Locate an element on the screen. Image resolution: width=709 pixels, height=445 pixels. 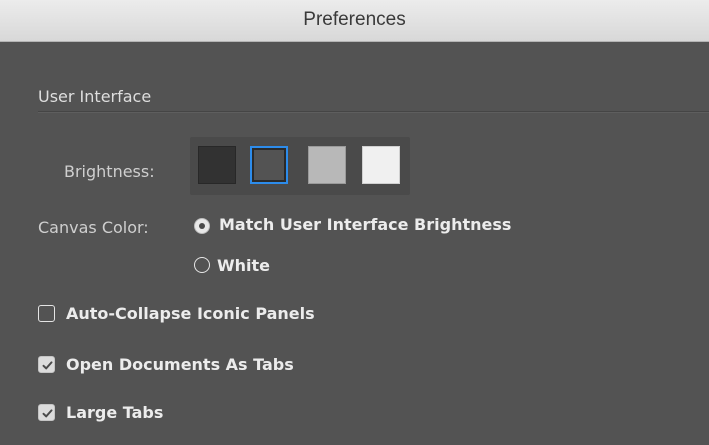
checkbox-open-documents-as-tabs is located at coordinates (46, 364).